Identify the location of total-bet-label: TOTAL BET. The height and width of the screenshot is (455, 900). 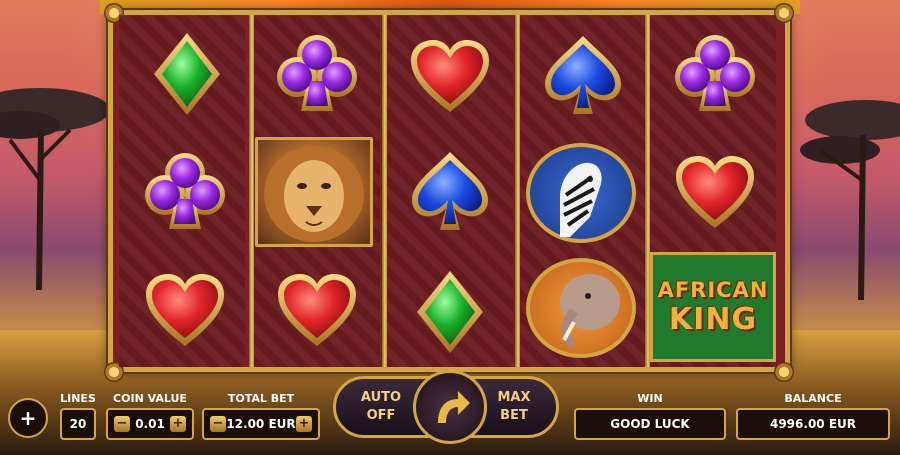
(261, 398).